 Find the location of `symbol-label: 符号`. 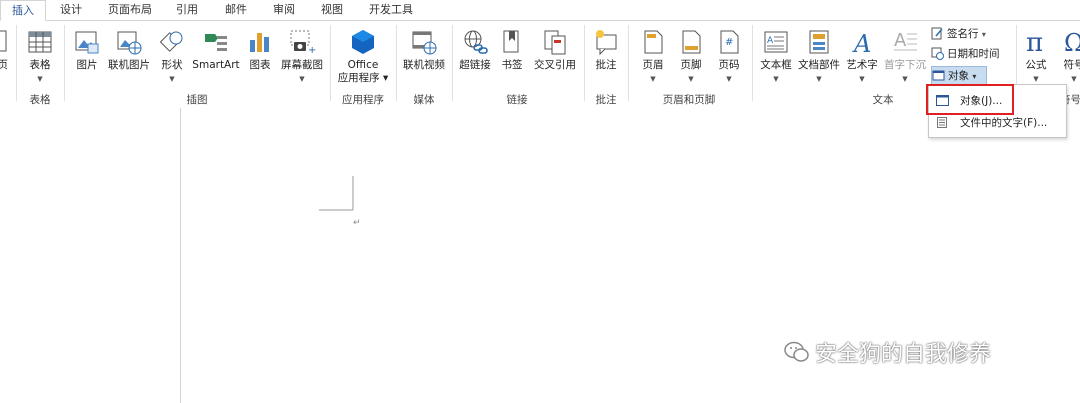

symbol-label: 符号 is located at coordinates (1071, 65).